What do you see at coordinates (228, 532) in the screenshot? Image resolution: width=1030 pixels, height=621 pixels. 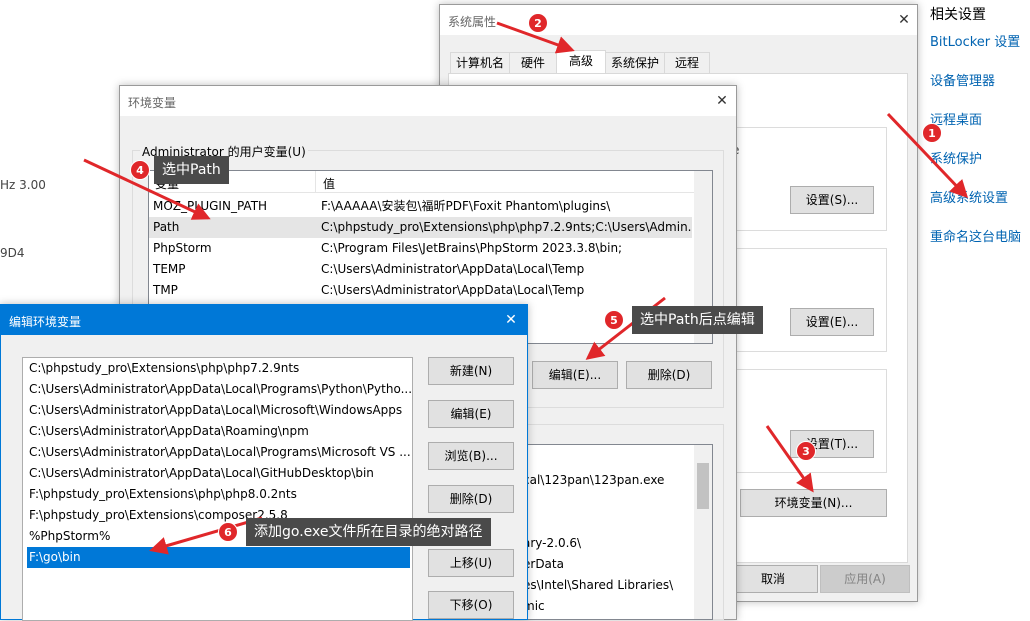 I see `step-badge-6: 6` at bounding box center [228, 532].